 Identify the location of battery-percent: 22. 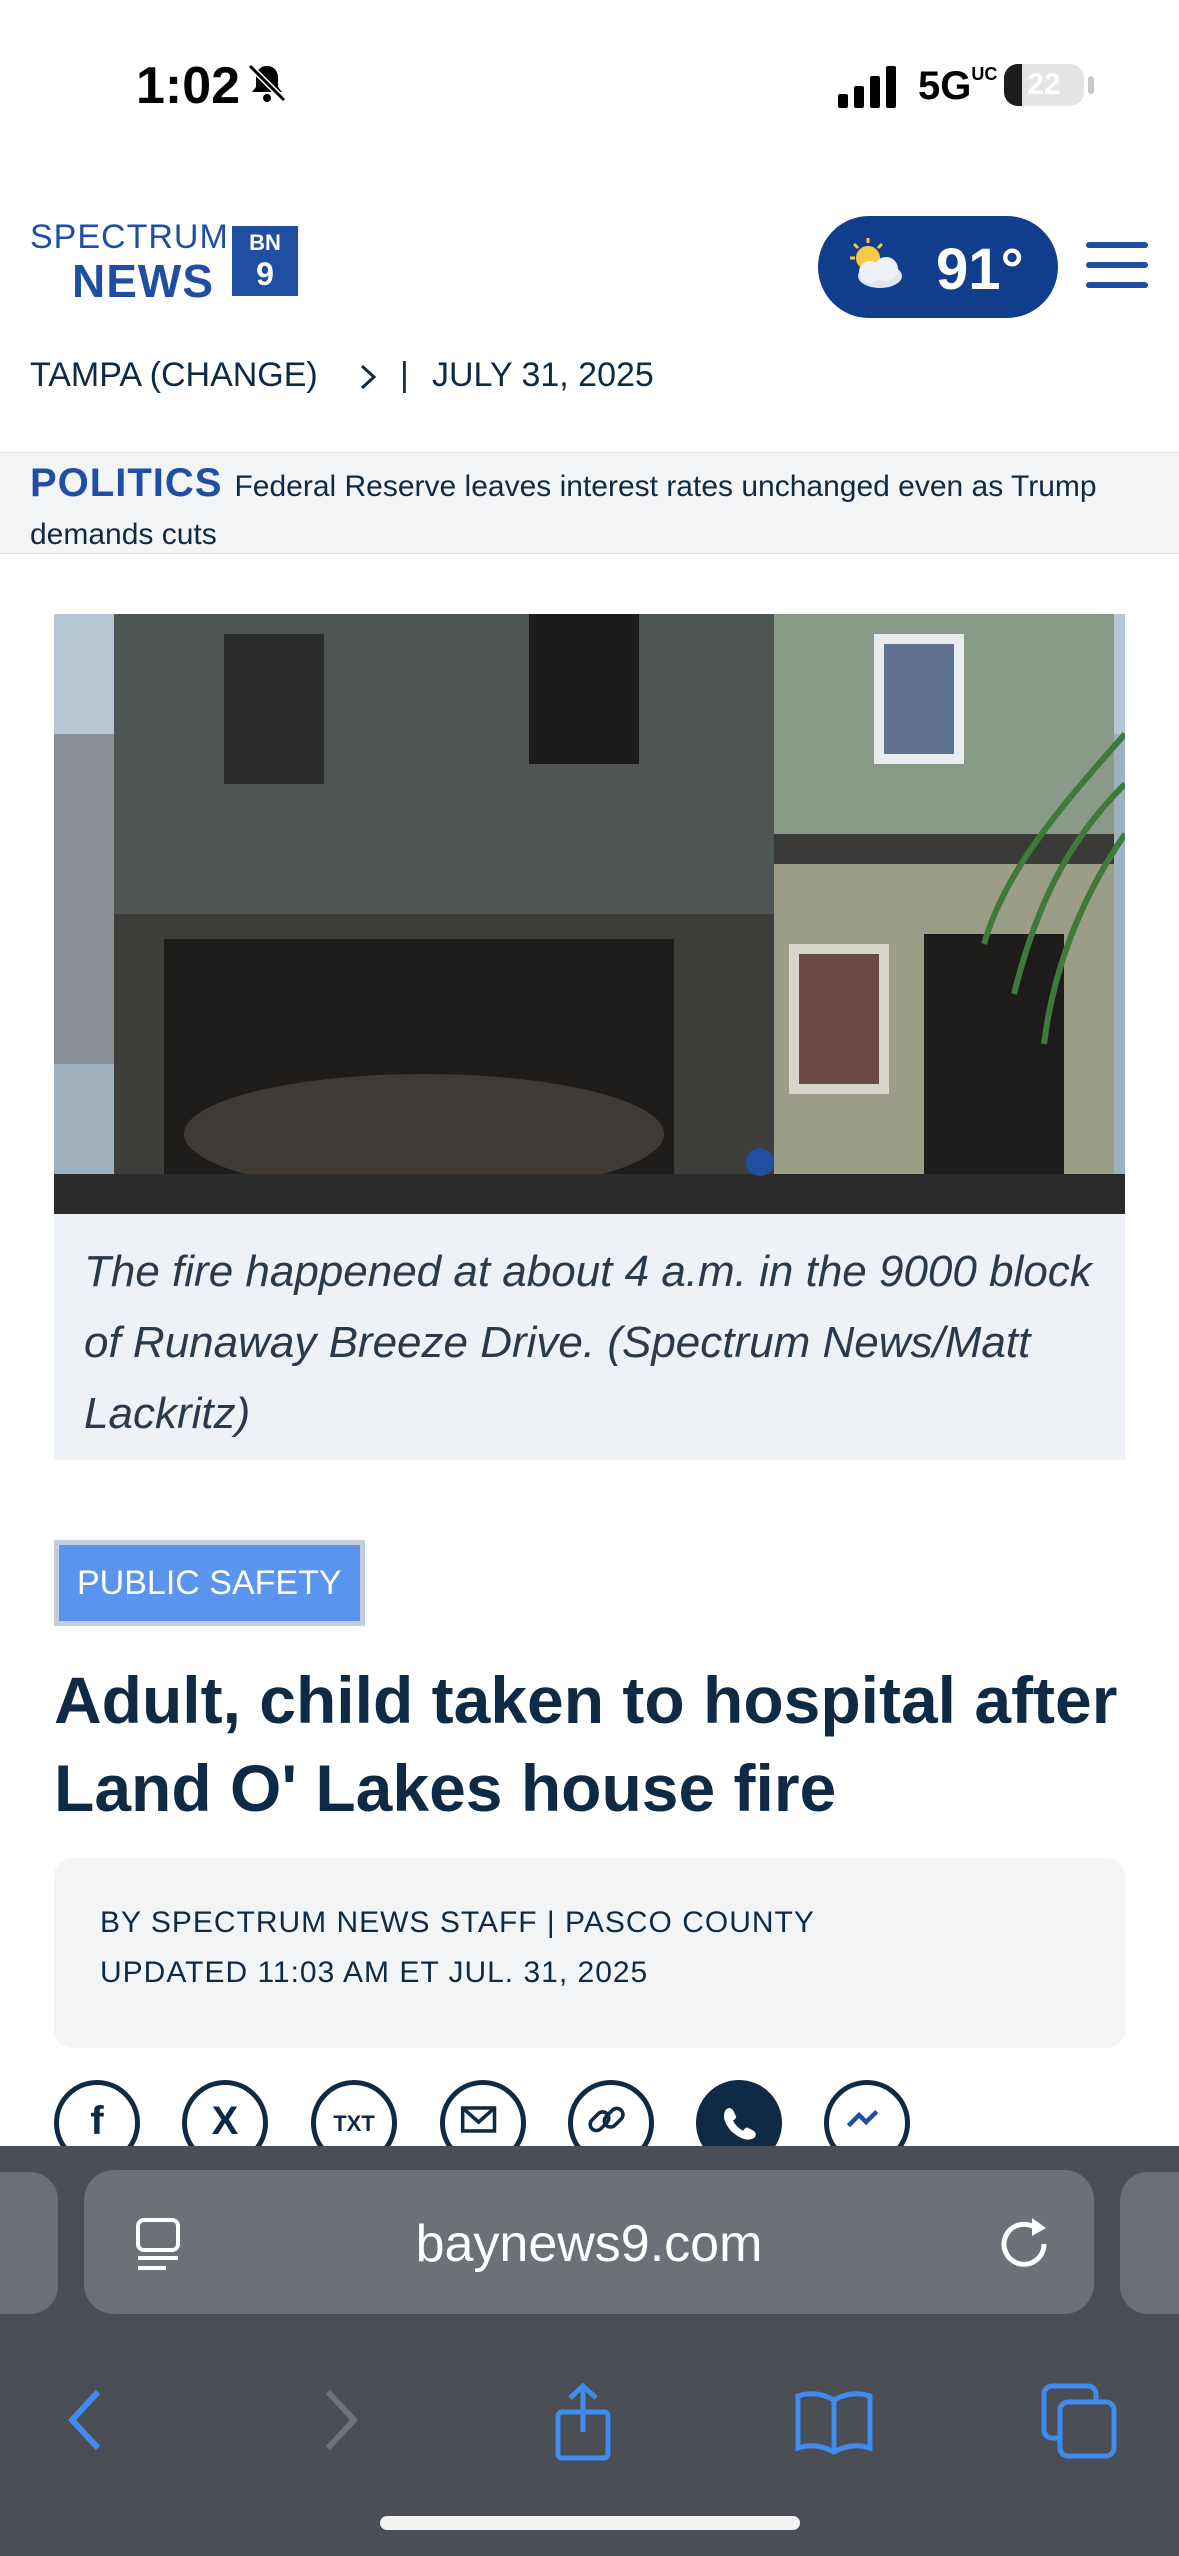
(1044, 84).